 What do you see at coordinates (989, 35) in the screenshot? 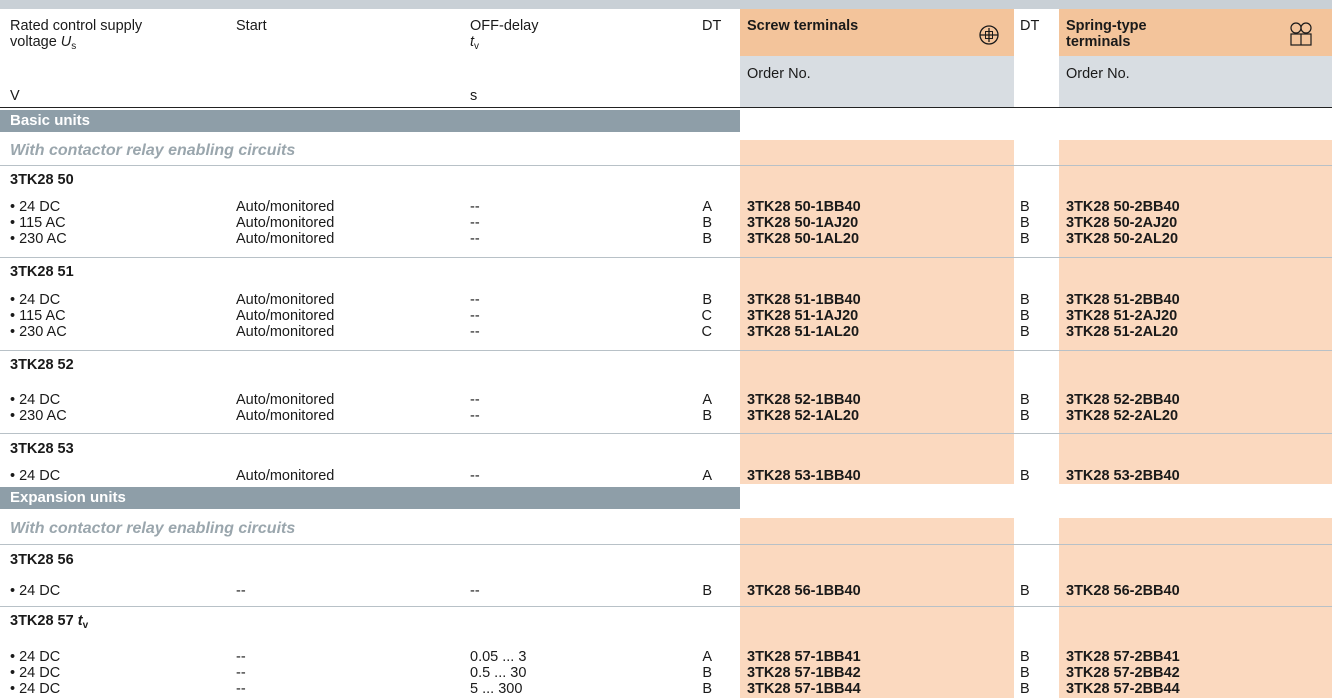
I see `screw-terminal-icon` at bounding box center [989, 35].